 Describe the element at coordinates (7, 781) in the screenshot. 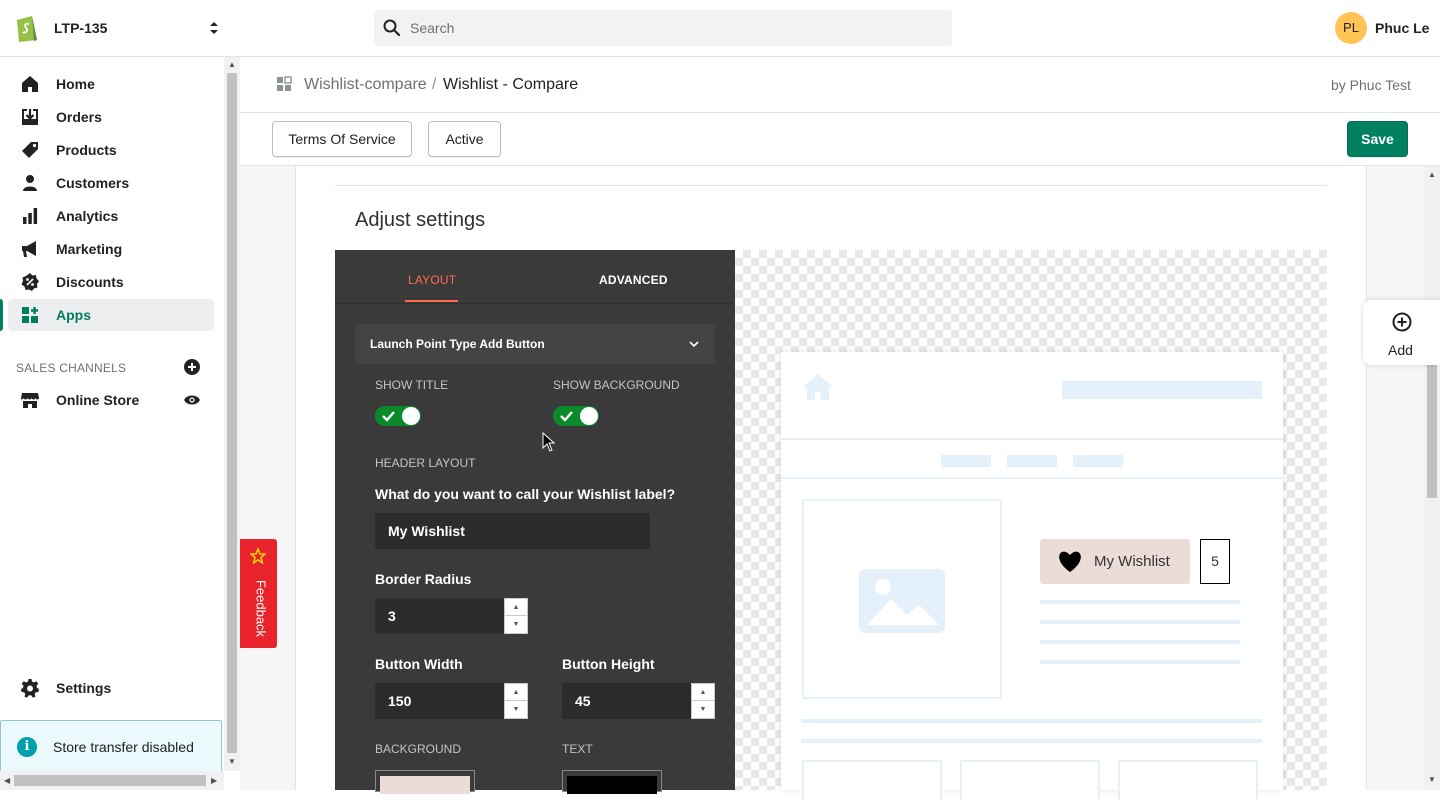

I see `scroll-left-icon: ◀` at that location.